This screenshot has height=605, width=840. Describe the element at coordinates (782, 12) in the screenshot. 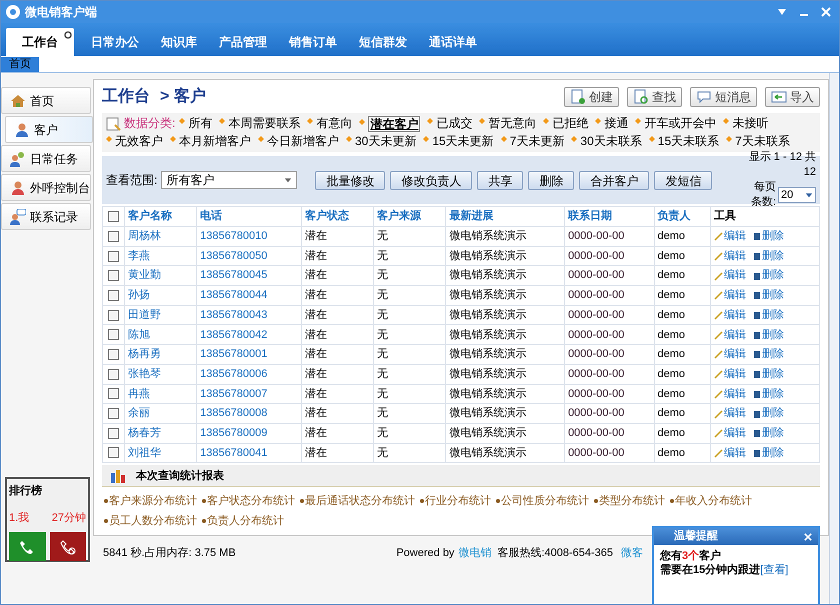

I see `dropdown-icon` at that location.